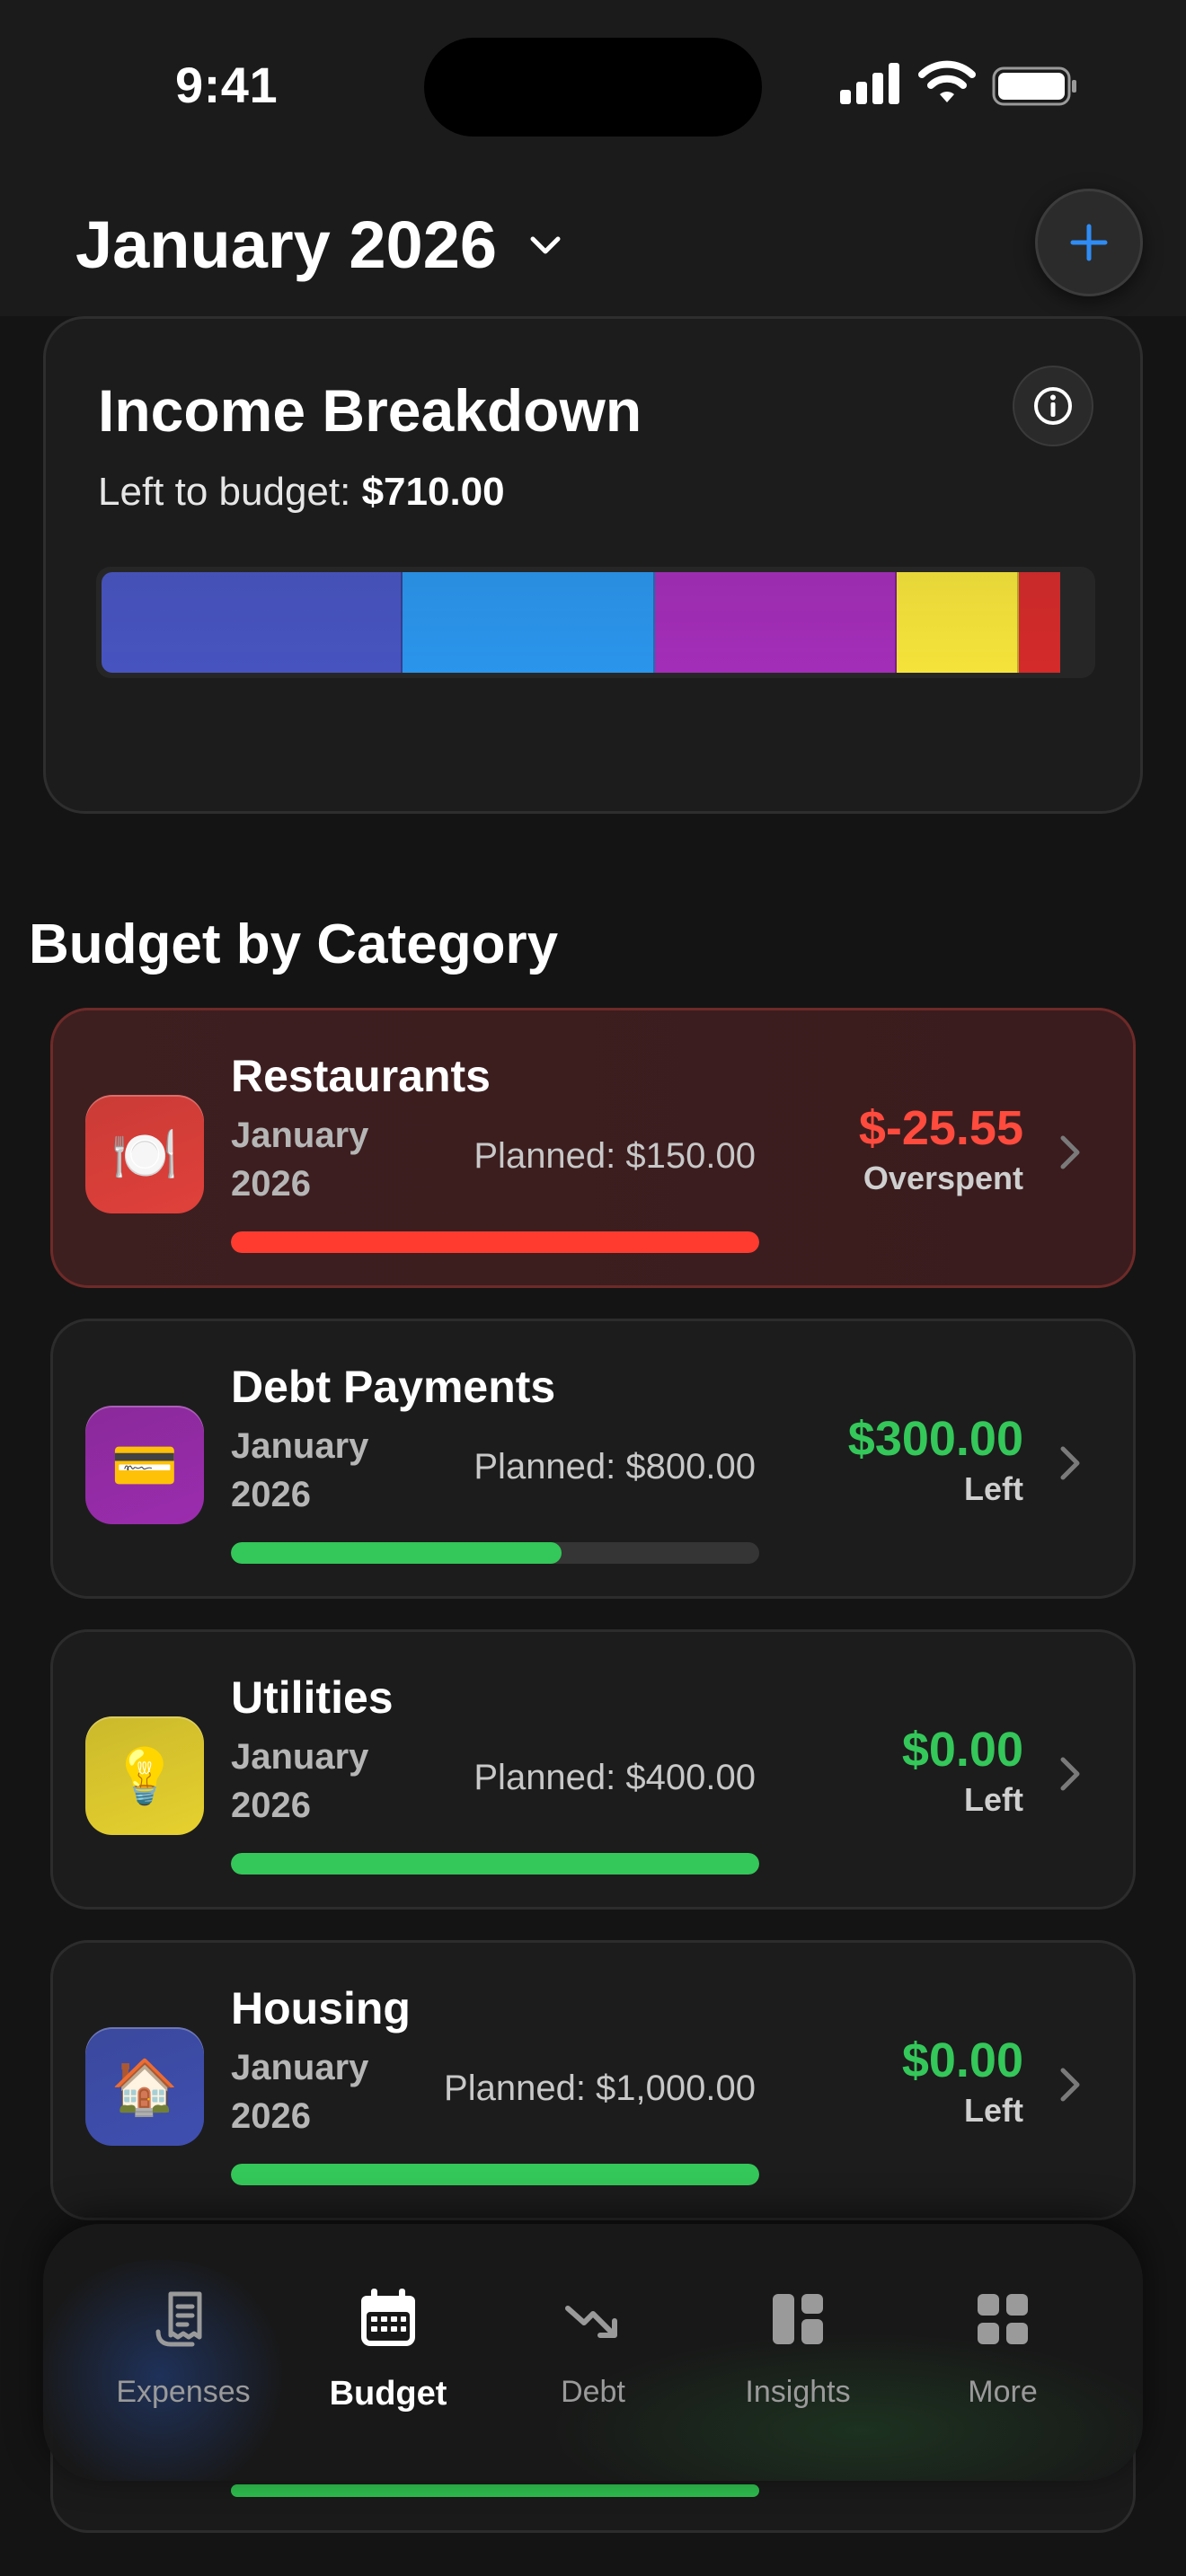 This screenshot has height=2576, width=1186. What do you see at coordinates (286, 244) in the screenshot?
I see `page-title: January 2026` at bounding box center [286, 244].